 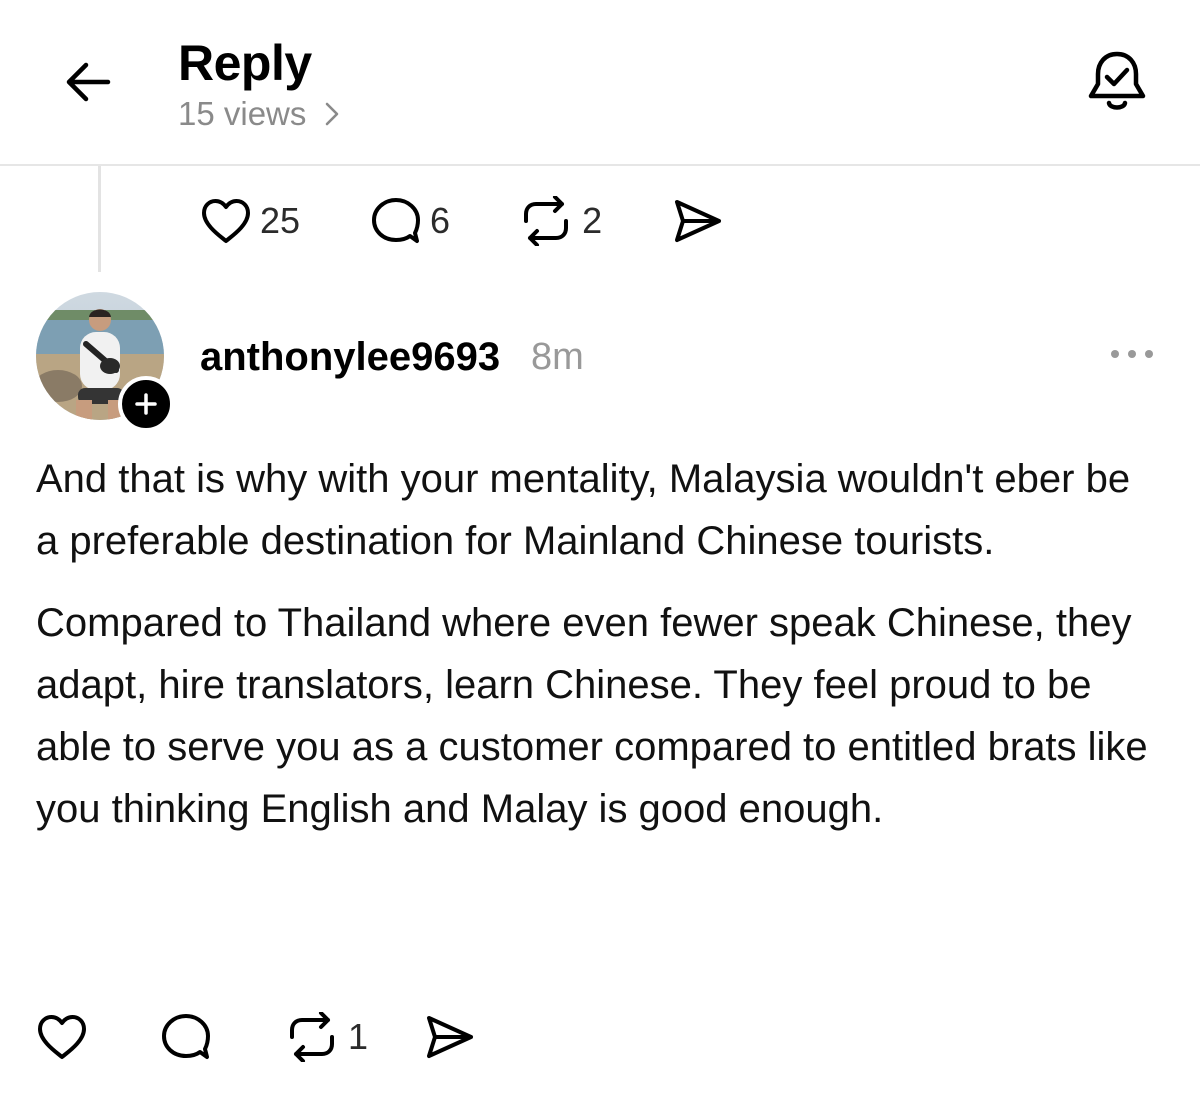 What do you see at coordinates (557, 357) in the screenshot?
I see `post-time: 8m` at bounding box center [557, 357].